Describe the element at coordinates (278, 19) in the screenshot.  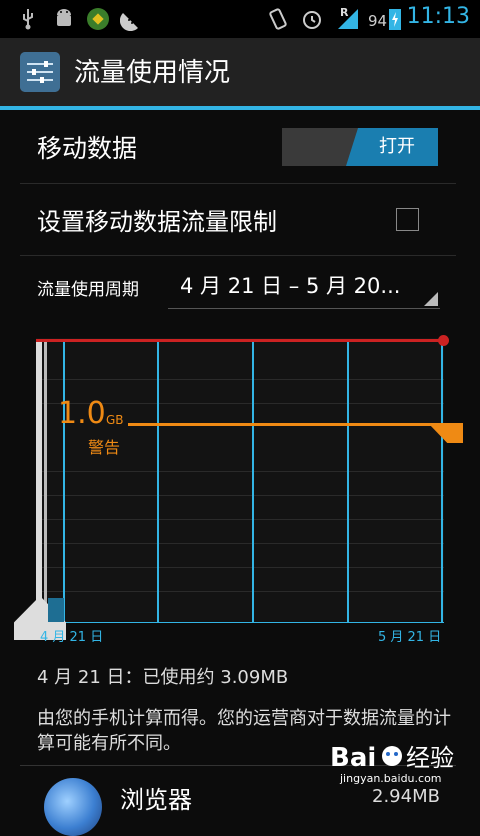
I see `vibrate-icon` at that location.